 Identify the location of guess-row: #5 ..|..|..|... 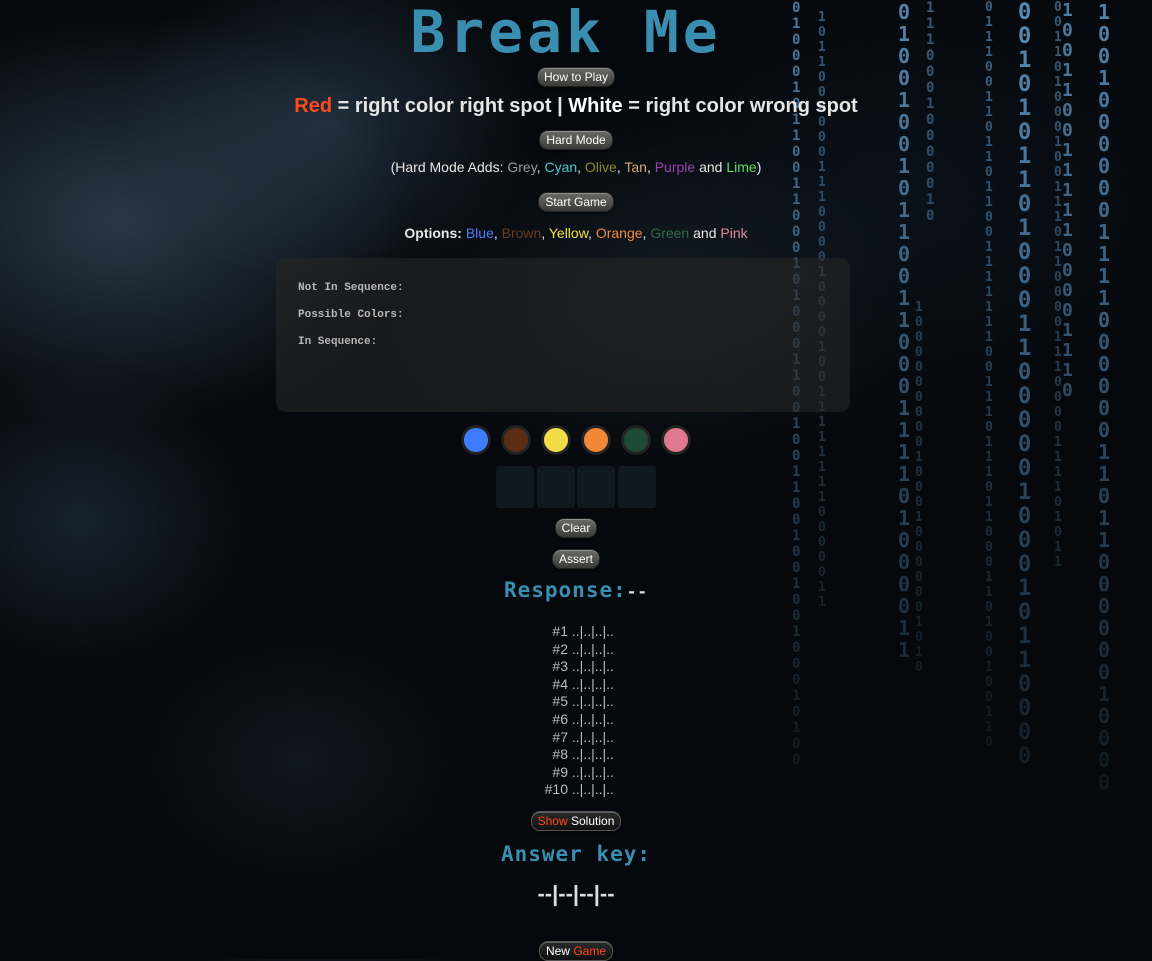
(576, 702).